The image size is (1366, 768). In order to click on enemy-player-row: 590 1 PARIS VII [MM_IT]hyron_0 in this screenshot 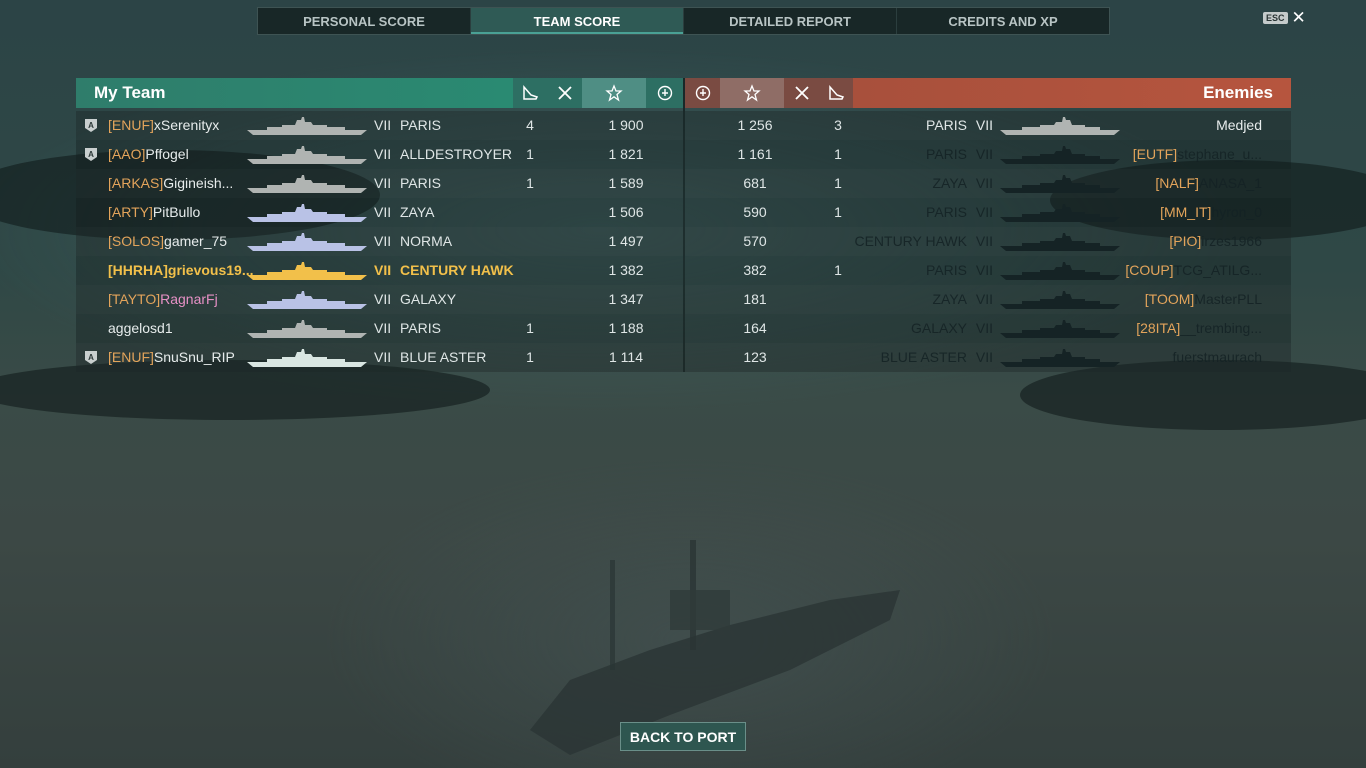, I will do `click(988, 212)`.